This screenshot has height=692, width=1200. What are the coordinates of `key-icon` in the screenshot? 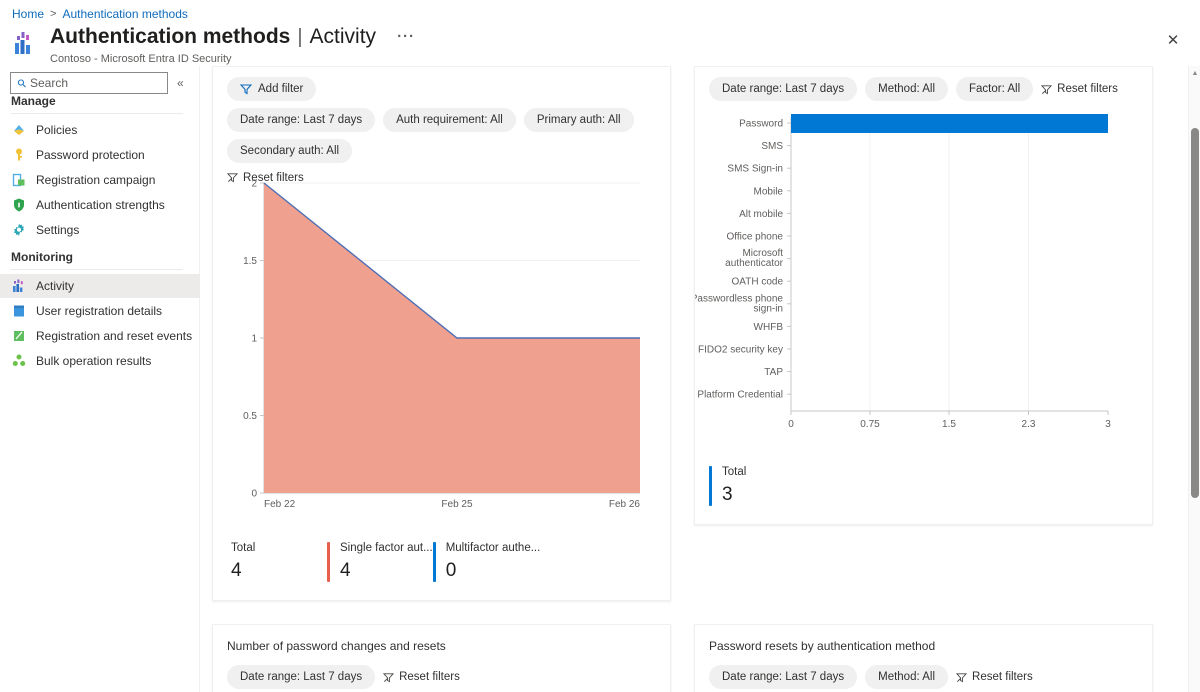 It's located at (19, 155).